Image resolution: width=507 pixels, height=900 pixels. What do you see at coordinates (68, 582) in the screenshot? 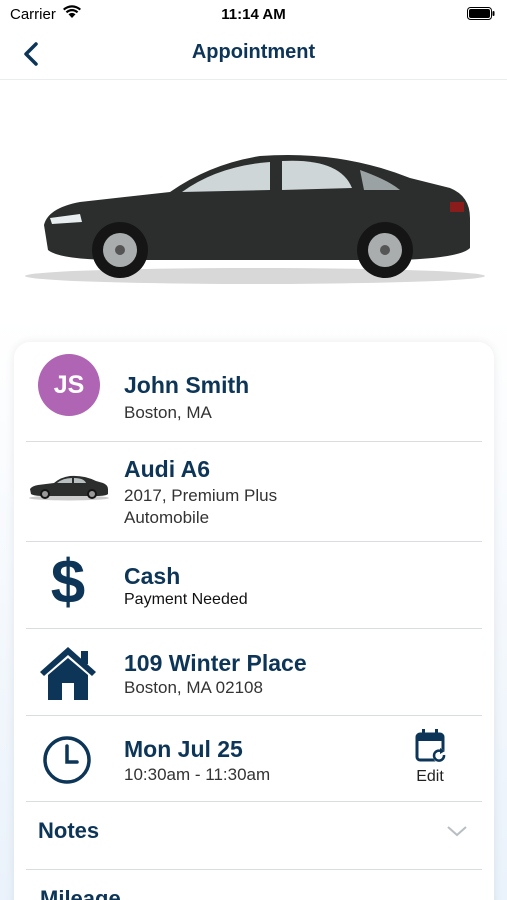
I see `dollar-icon: $` at bounding box center [68, 582].